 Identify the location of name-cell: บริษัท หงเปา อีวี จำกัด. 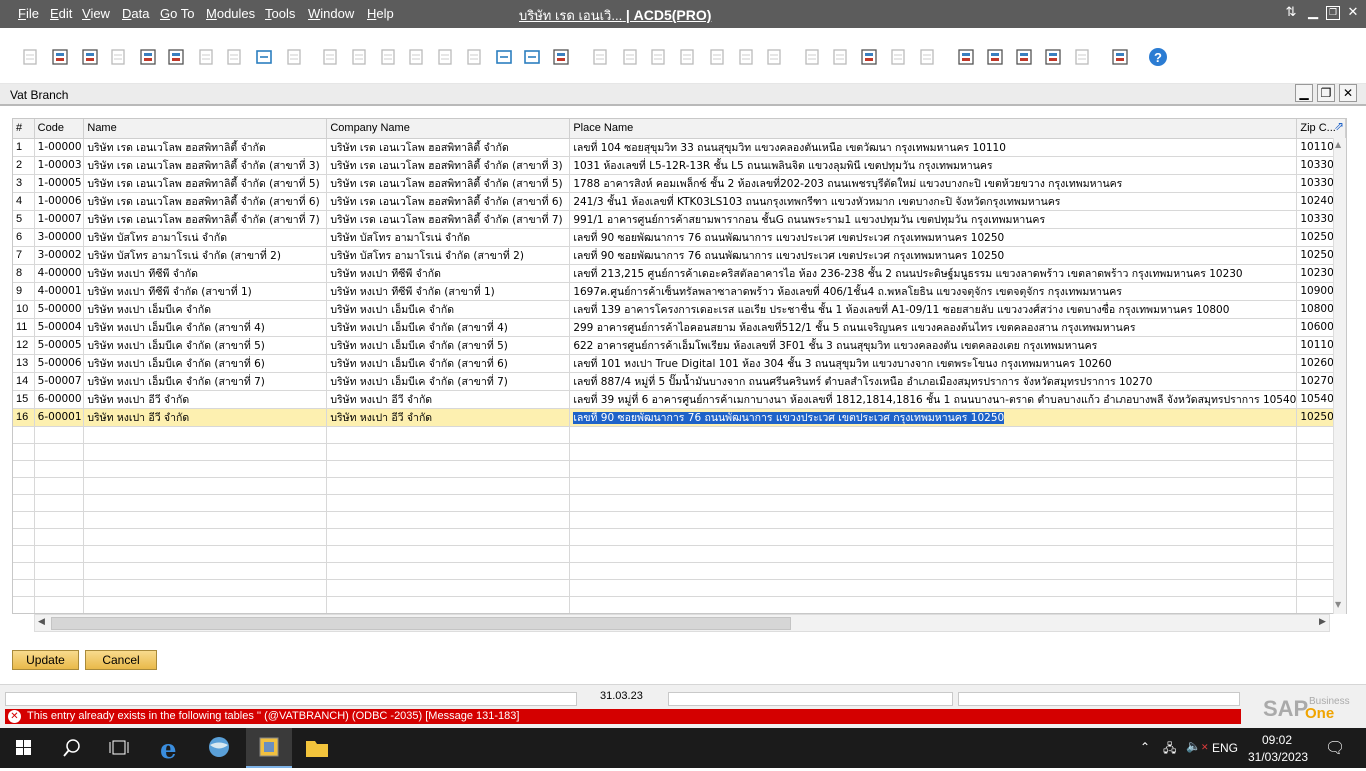
(205, 417).